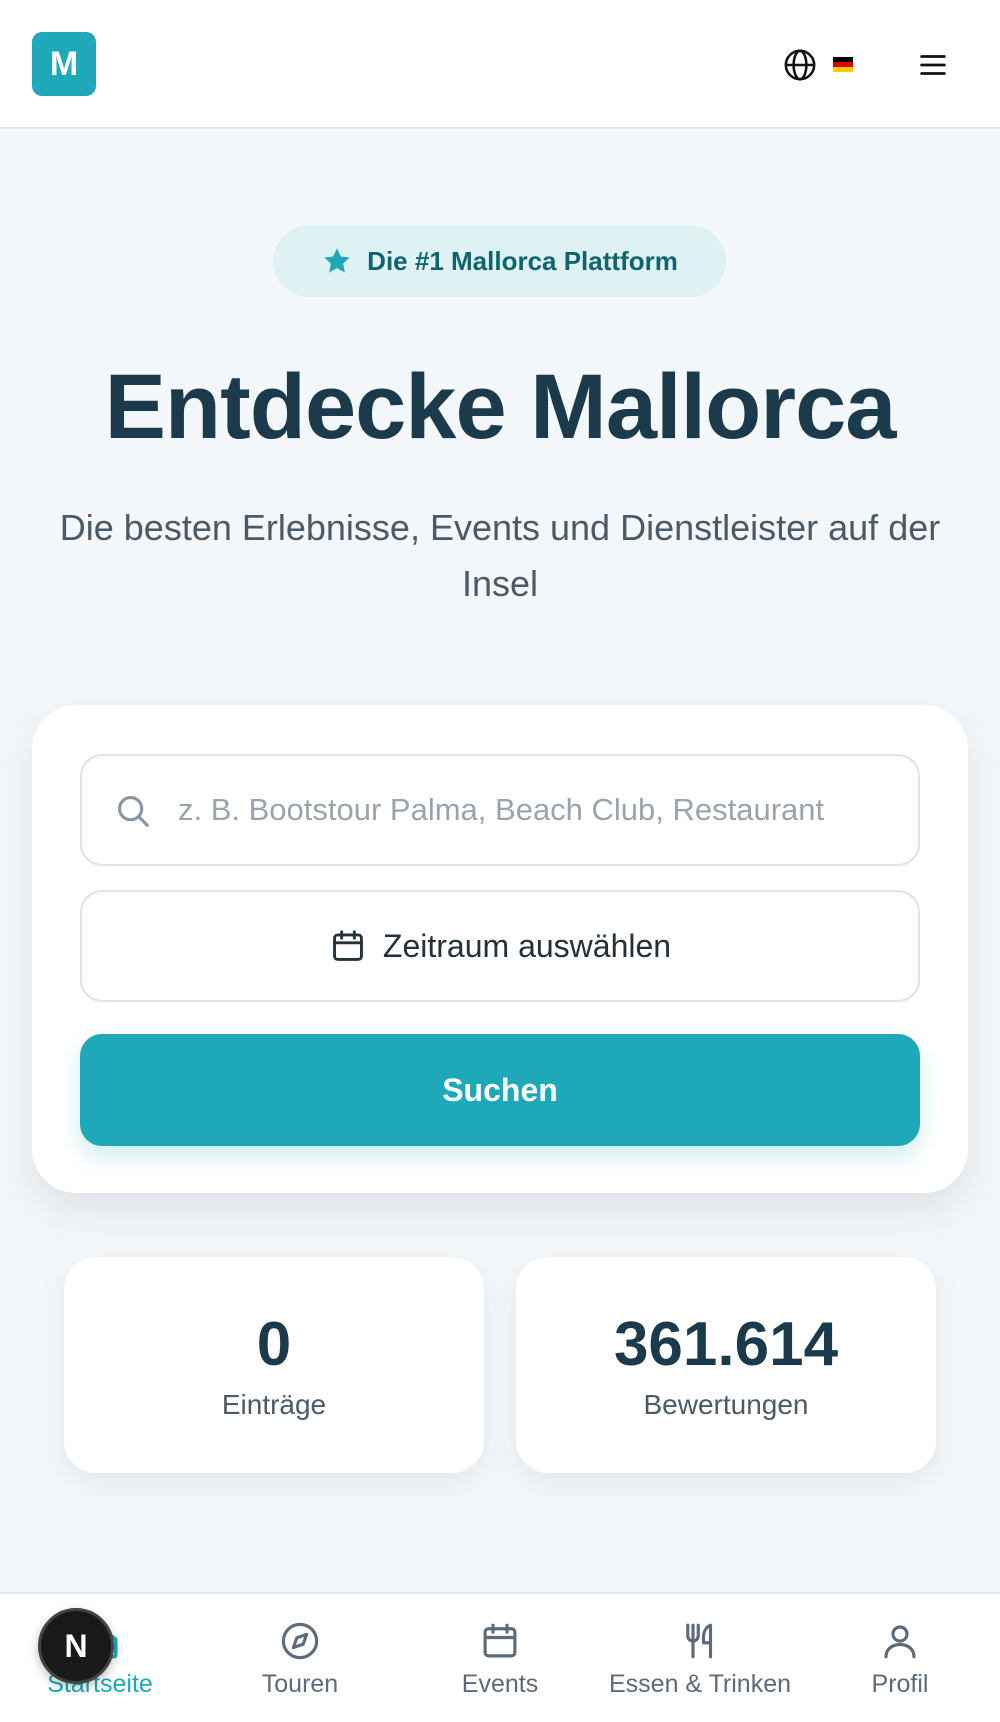 Image resolution: width=1000 pixels, height=1722 pixels. I want to click on nav-item-label: Profil, so click(900, 1684).